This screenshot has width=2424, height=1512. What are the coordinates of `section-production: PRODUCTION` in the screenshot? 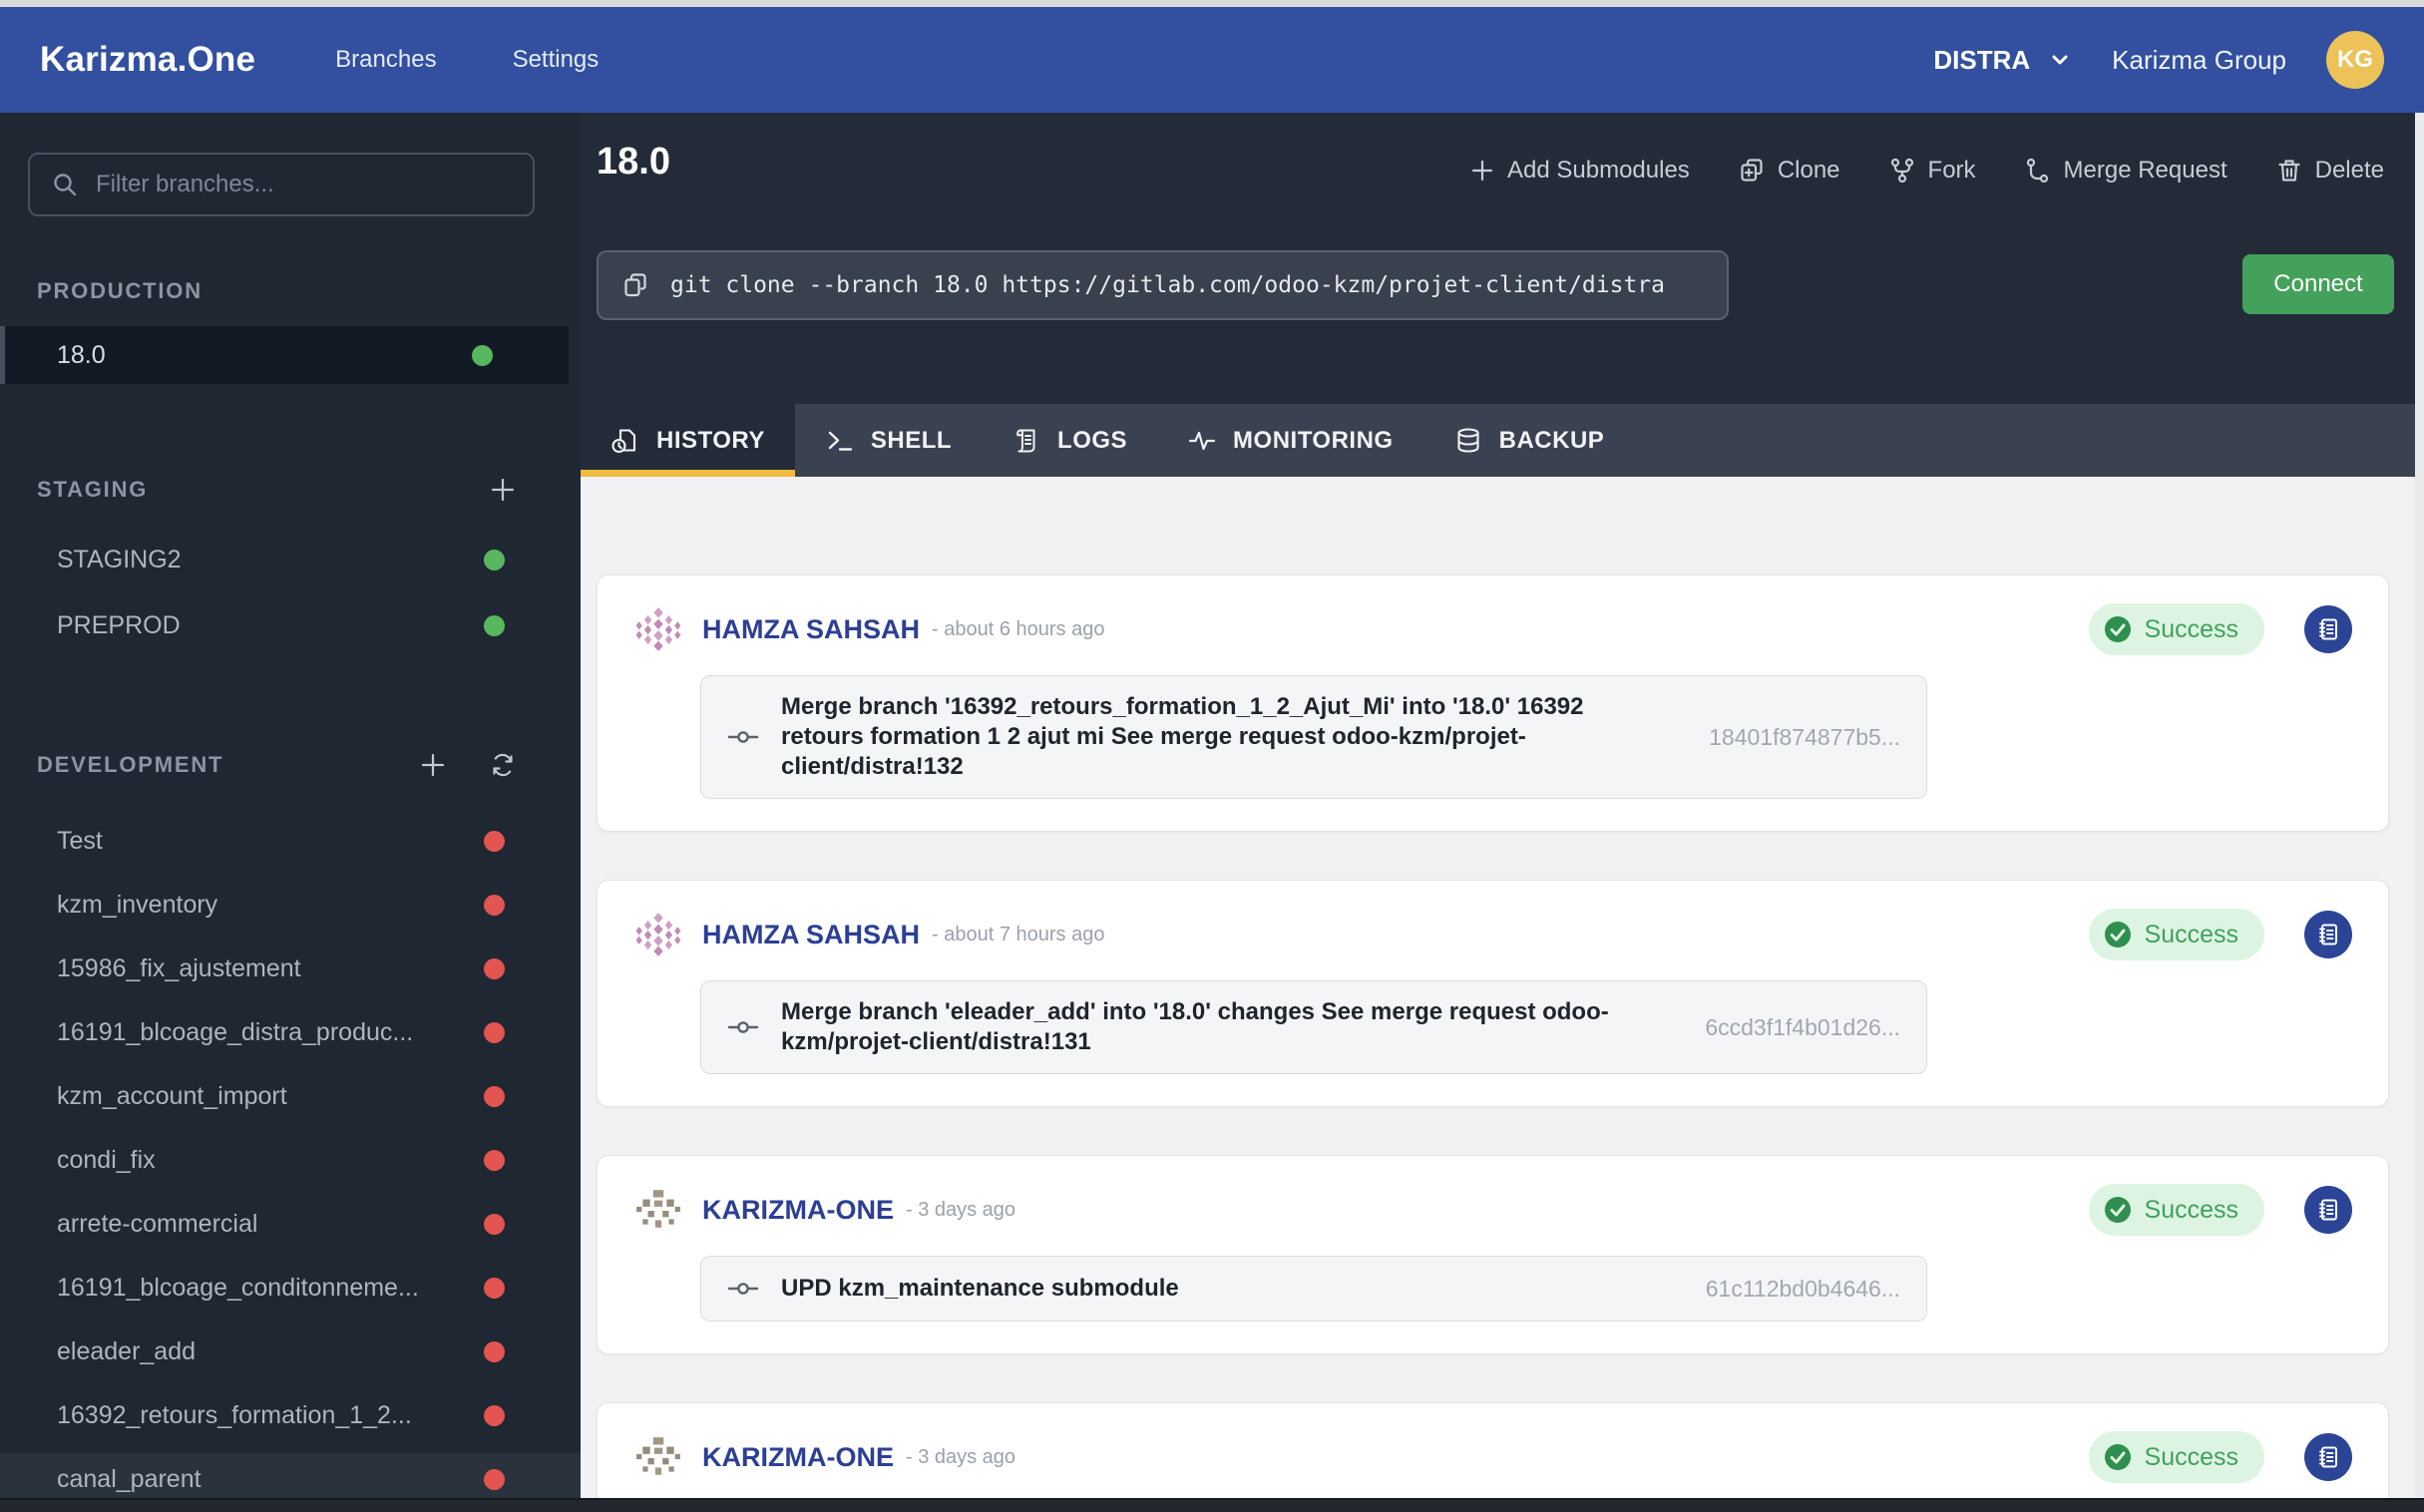 It's located at (290, 291).